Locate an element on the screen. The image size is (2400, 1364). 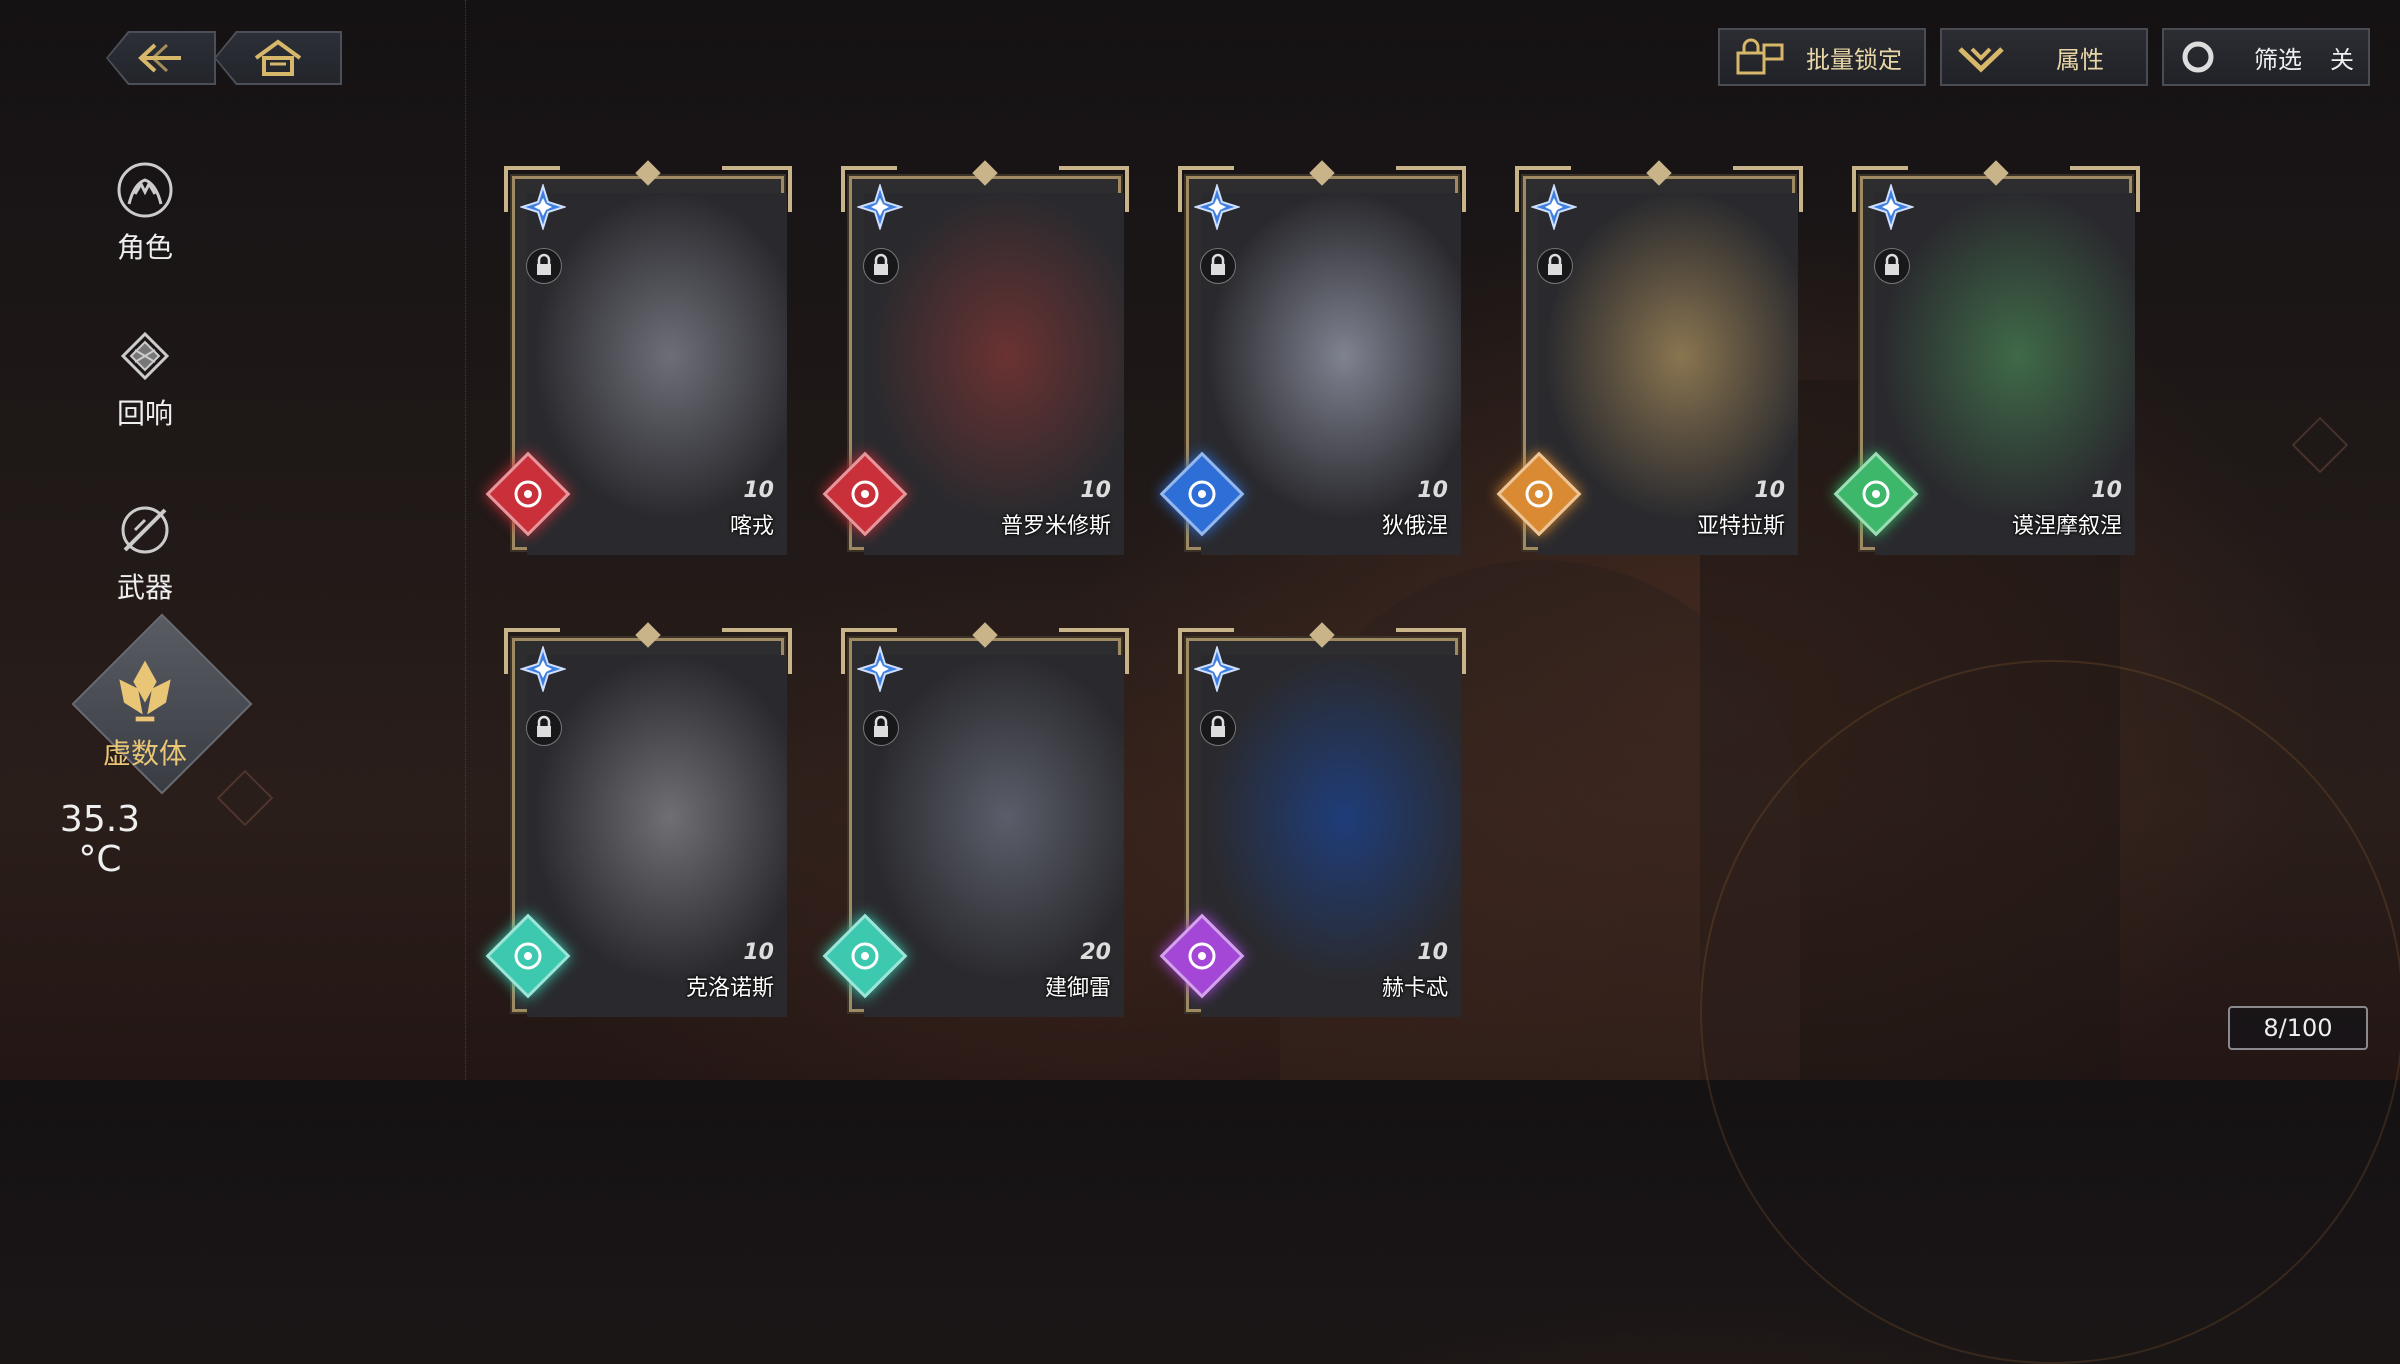
temperature-value: 35.3 is located at coordinates (100, 819).